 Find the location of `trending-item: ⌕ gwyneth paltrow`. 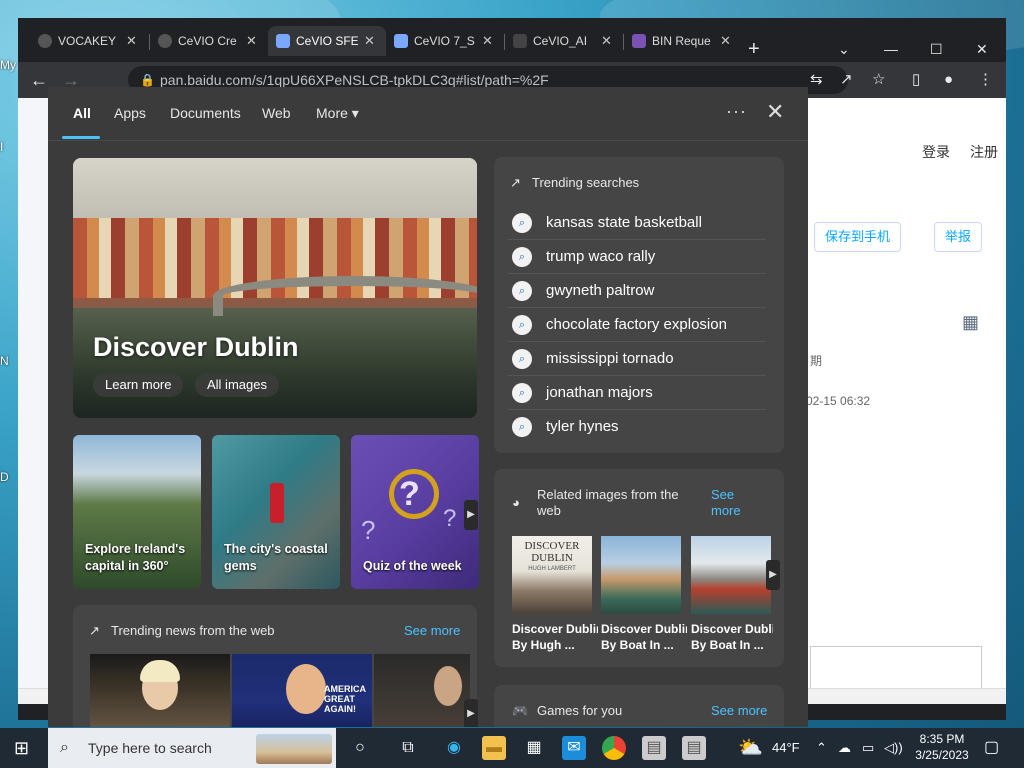

trending-item: ⌕ gwyneth paltrow is located at coordinates (637, 291).